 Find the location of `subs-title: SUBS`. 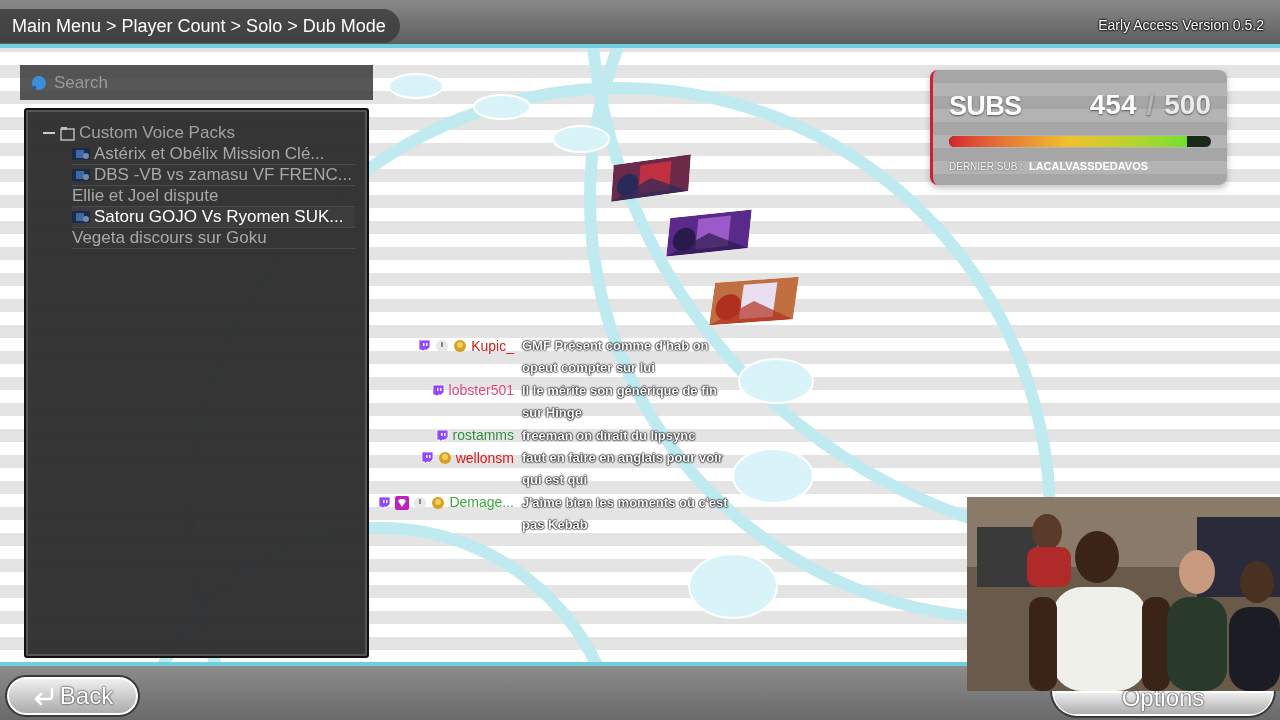

subs-title: SUBS is located at coordinates (985, 106).